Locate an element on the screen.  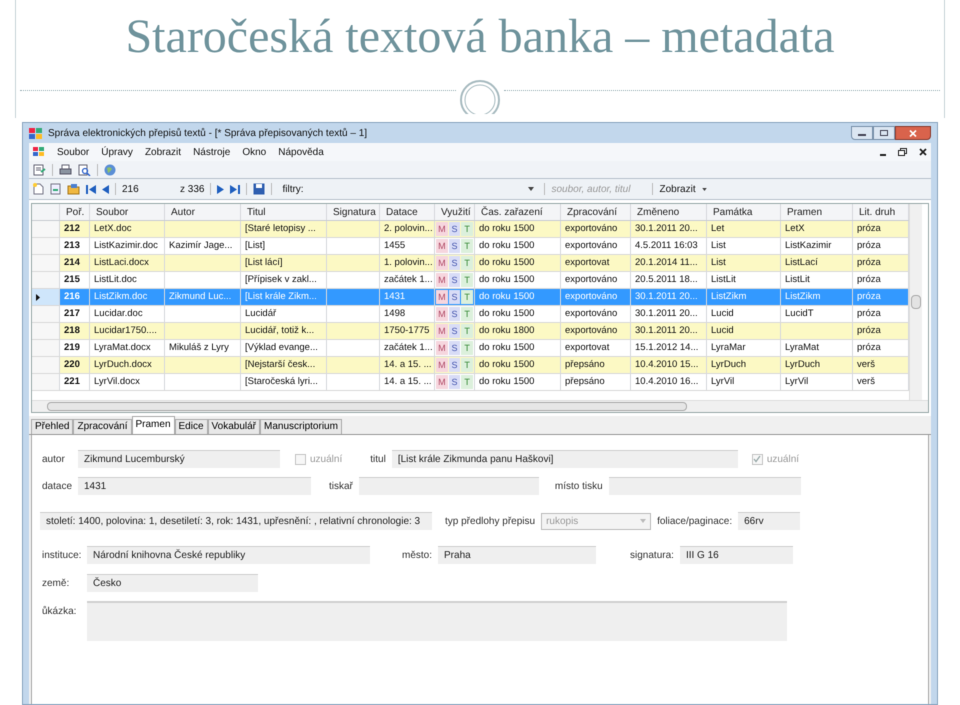
table-cell-text: přepsáno is located at coordinates (585, 381).